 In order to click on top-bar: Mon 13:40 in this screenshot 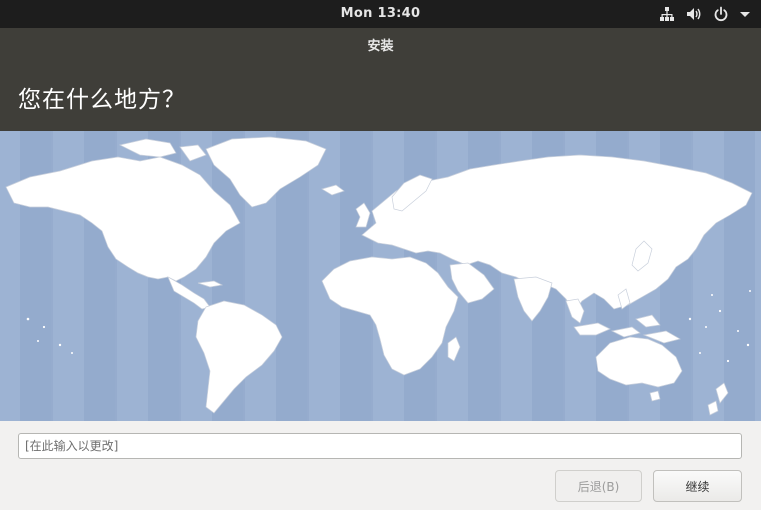, I will do `click(380, 14)`.